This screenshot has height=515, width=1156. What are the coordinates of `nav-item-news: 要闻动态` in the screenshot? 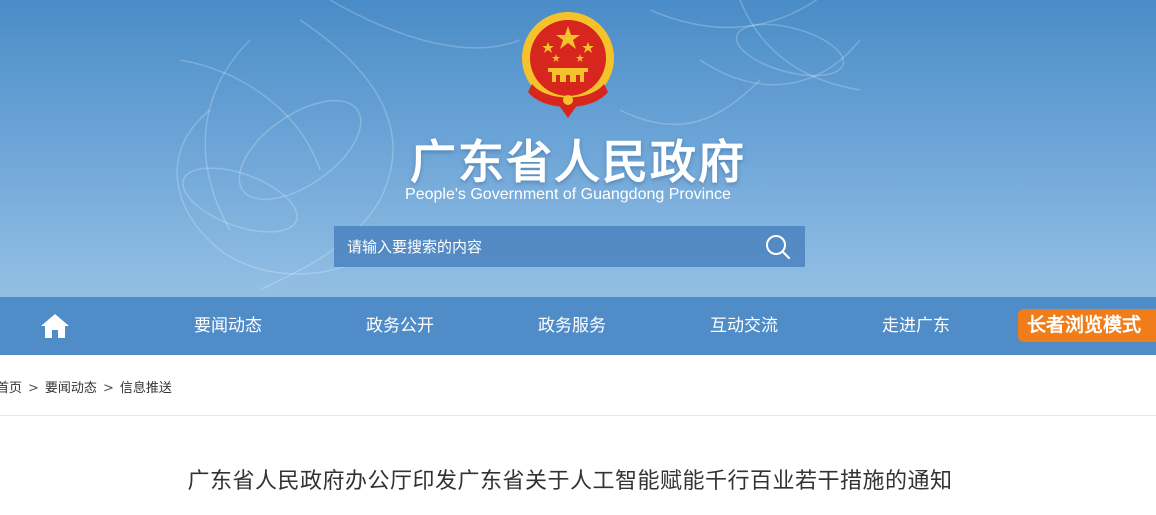 It's located at (228, 326).